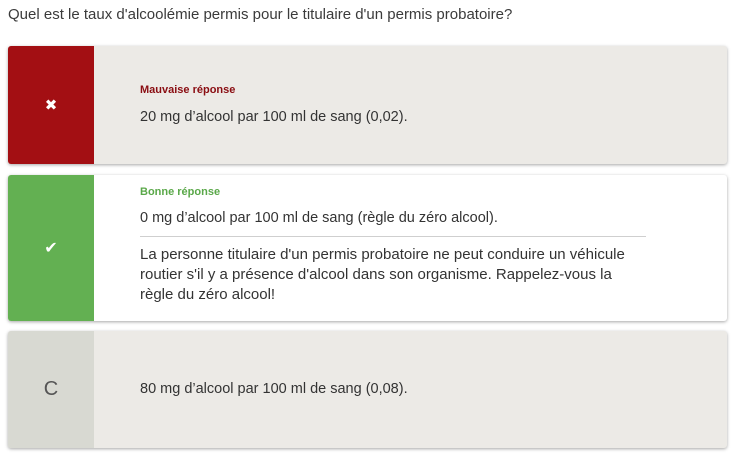 The height and width of the screenshot is (460, 736). What do you see at coordinates (393, 236) in the screenshot?
I see `divider` at bounding box center [393, 236].